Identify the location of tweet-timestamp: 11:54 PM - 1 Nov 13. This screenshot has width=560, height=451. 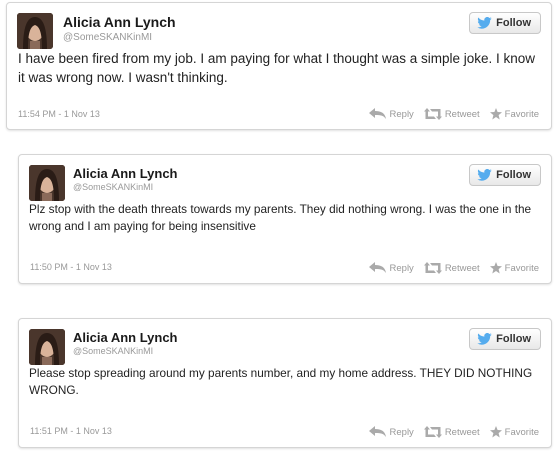
(59, 114).